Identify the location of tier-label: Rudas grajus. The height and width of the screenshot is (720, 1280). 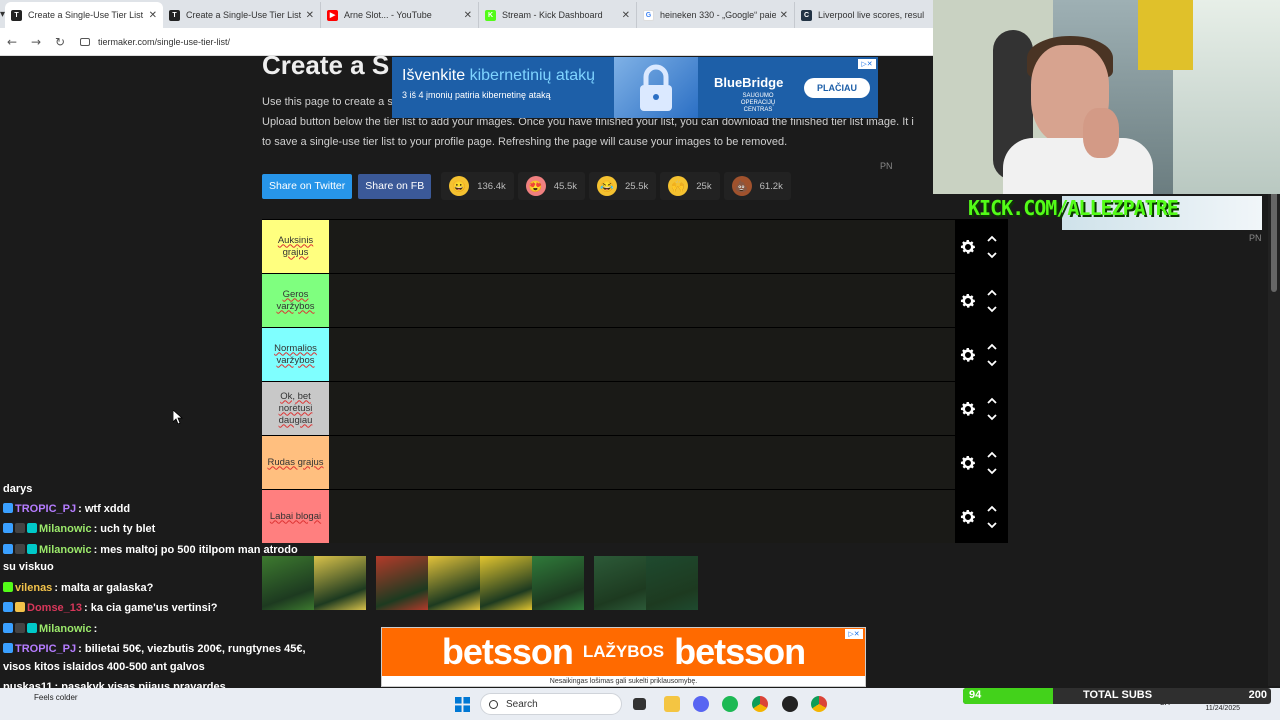
(295, 462).